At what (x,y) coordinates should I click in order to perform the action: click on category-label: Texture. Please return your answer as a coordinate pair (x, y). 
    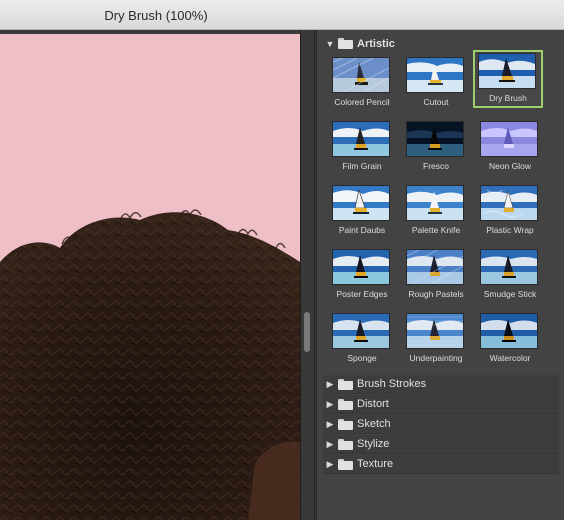
    Looking at the image, I should click on (375, 464).